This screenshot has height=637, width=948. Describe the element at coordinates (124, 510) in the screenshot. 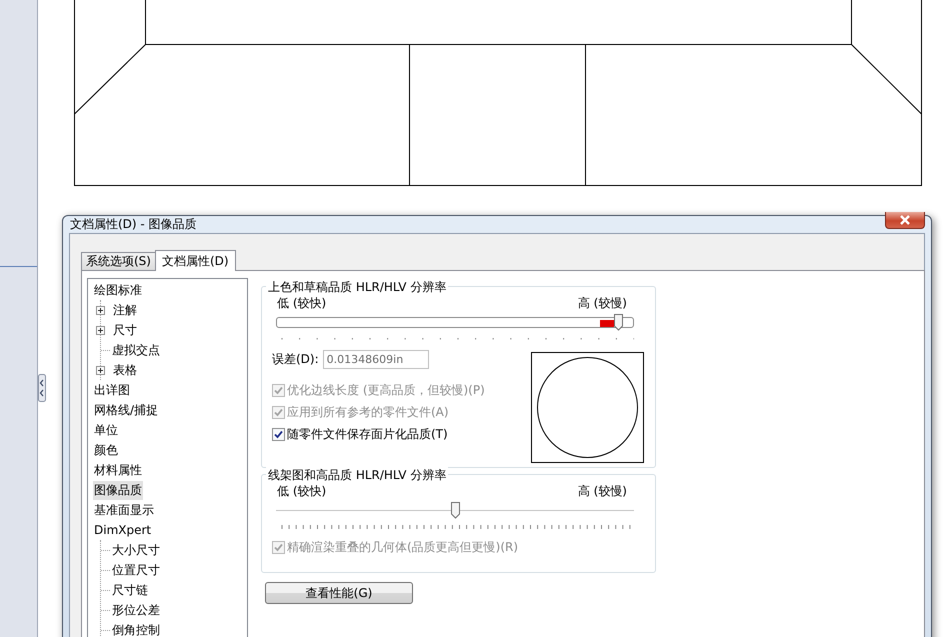

I see `tree-item: 基准面显示` at that location.